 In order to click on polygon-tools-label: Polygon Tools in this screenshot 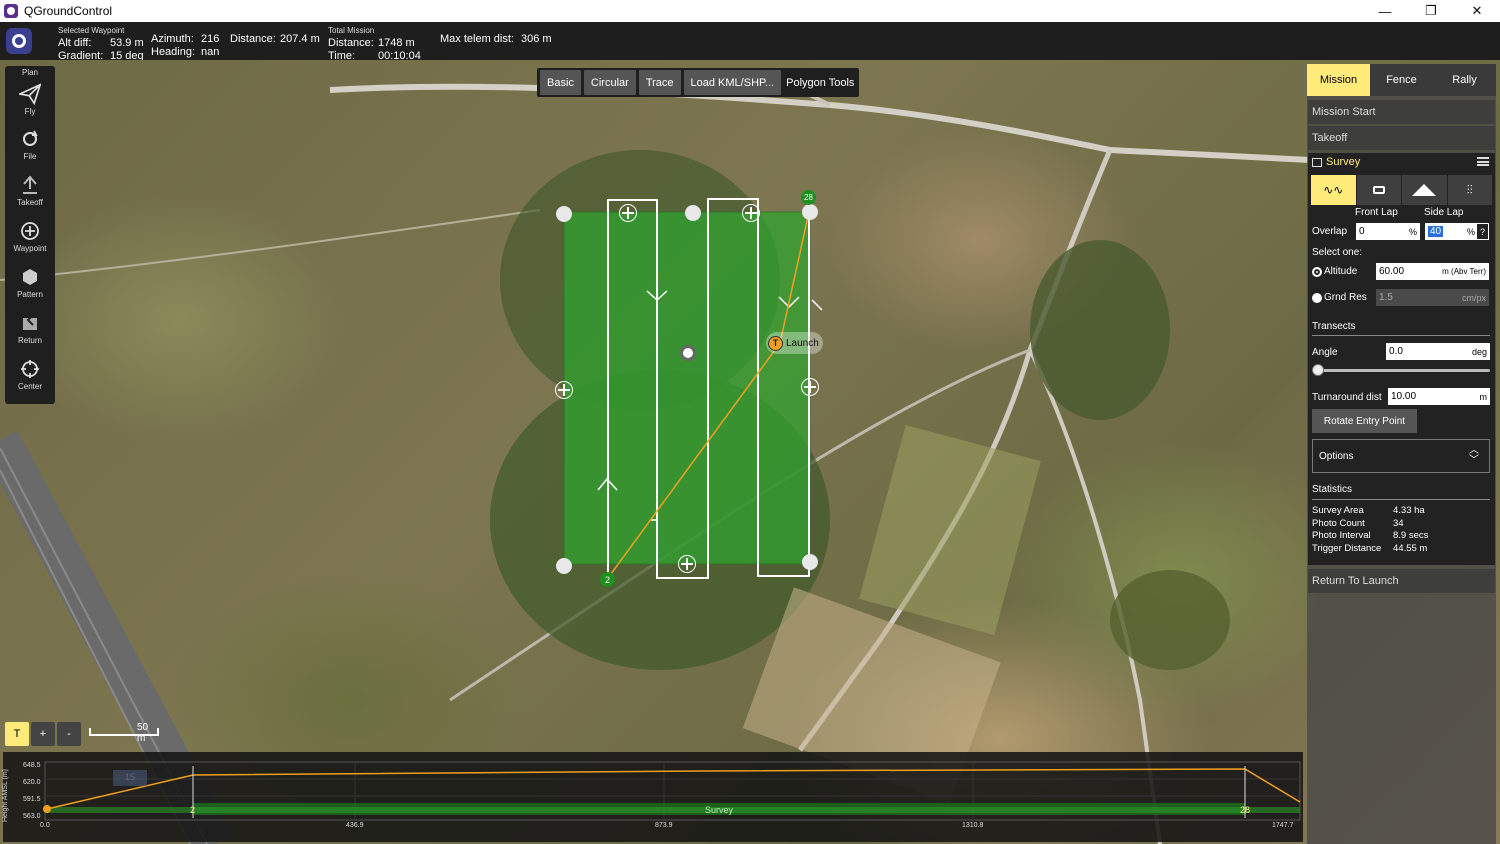, I will do `click(820, 82)`.